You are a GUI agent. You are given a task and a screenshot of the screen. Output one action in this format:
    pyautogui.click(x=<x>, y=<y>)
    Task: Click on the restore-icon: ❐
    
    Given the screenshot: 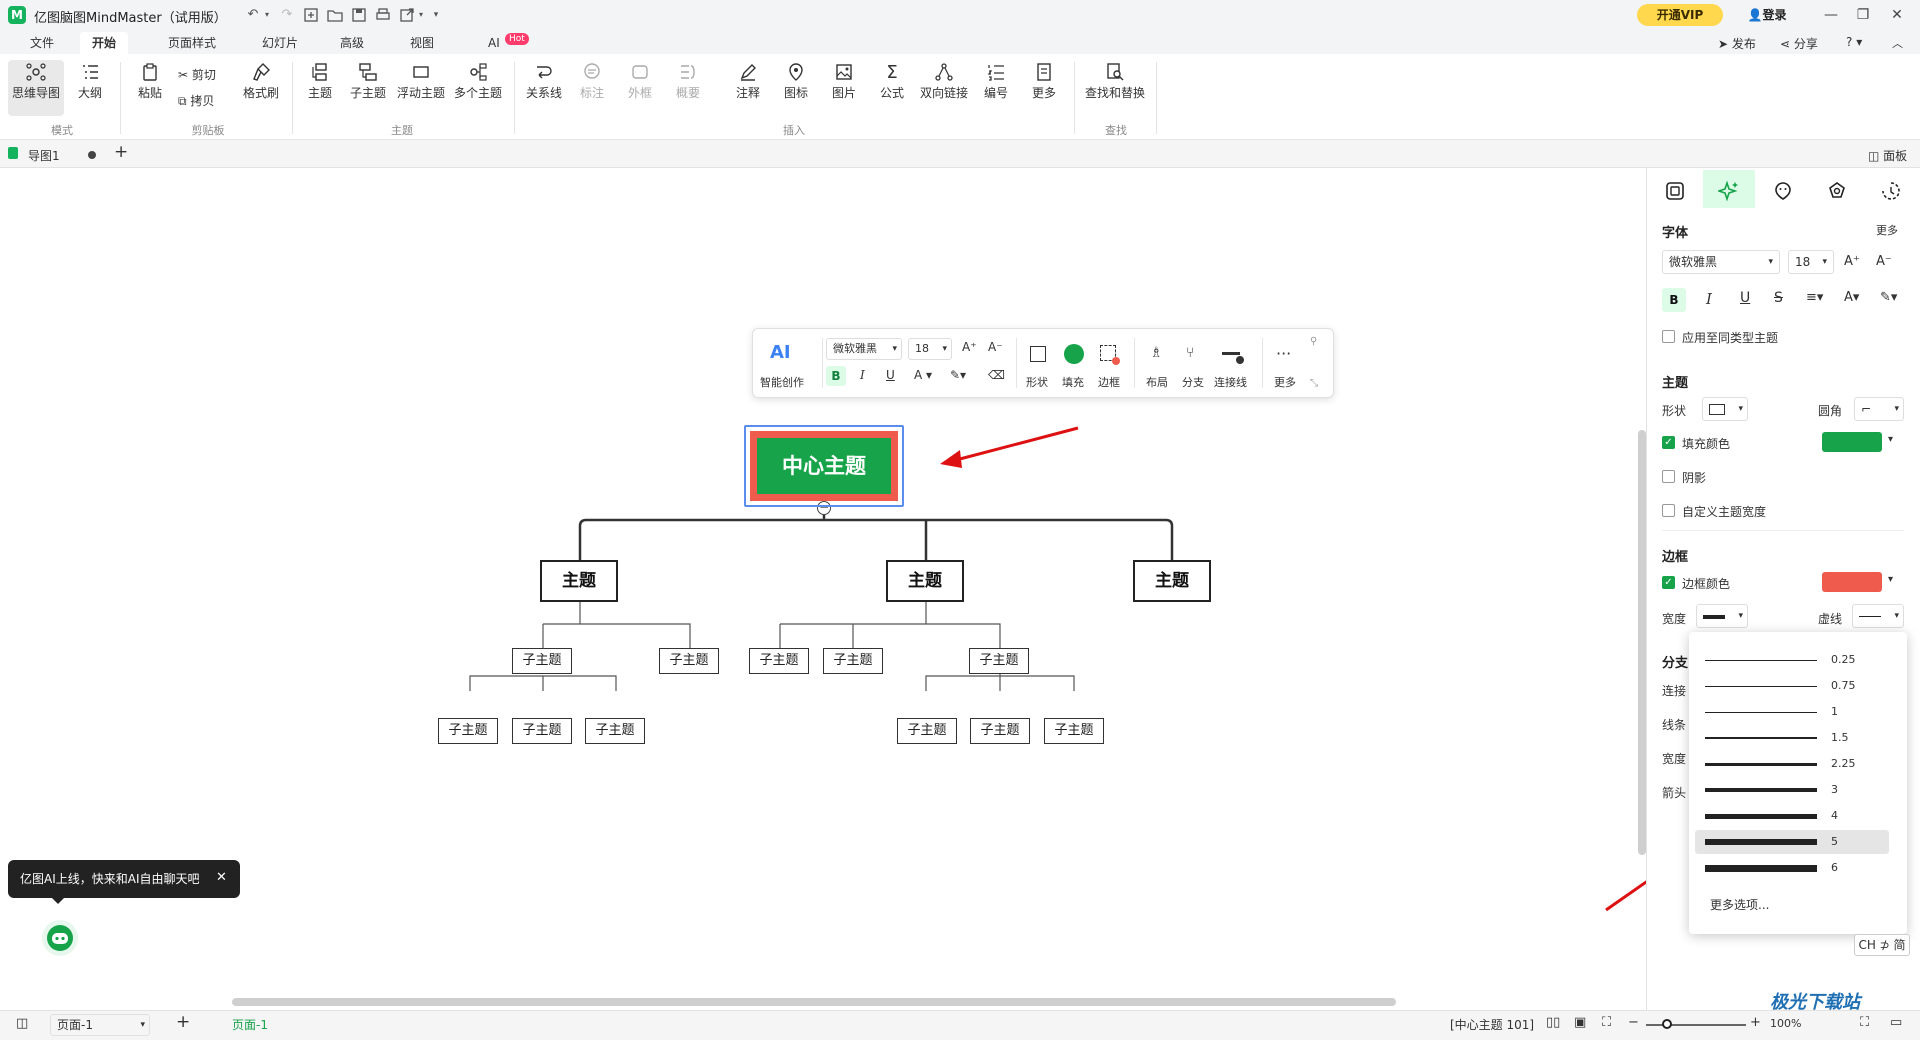 What is the action you would take?
    pyautogui.click(x=1863, y=15)
    